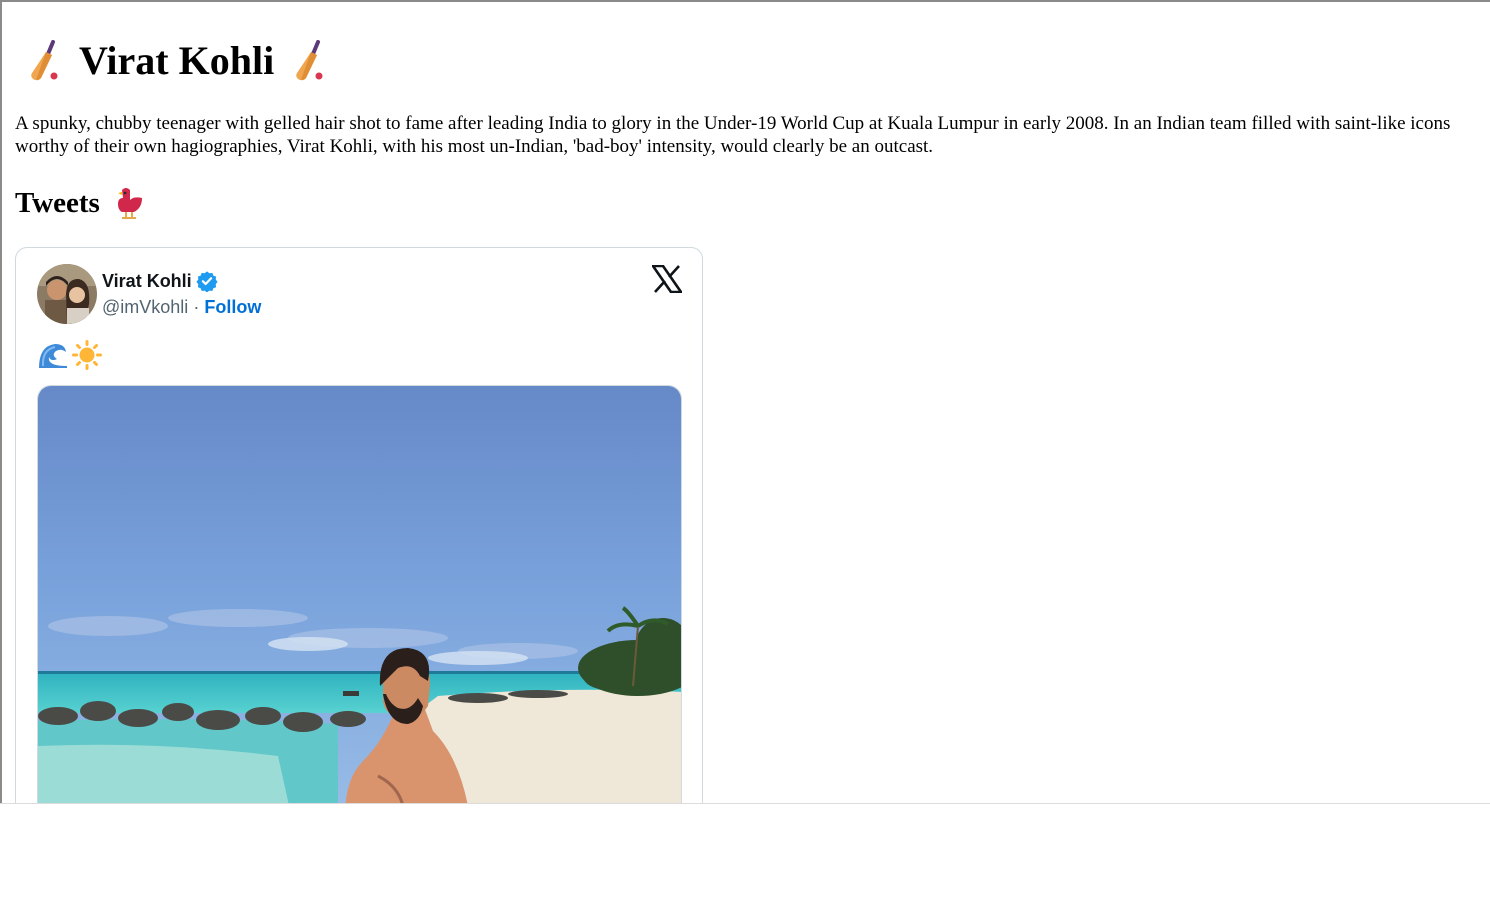 This screenshot has height=907, width=1490. I want to click on tweet-handle: @imVkohli, so click(145, 307).